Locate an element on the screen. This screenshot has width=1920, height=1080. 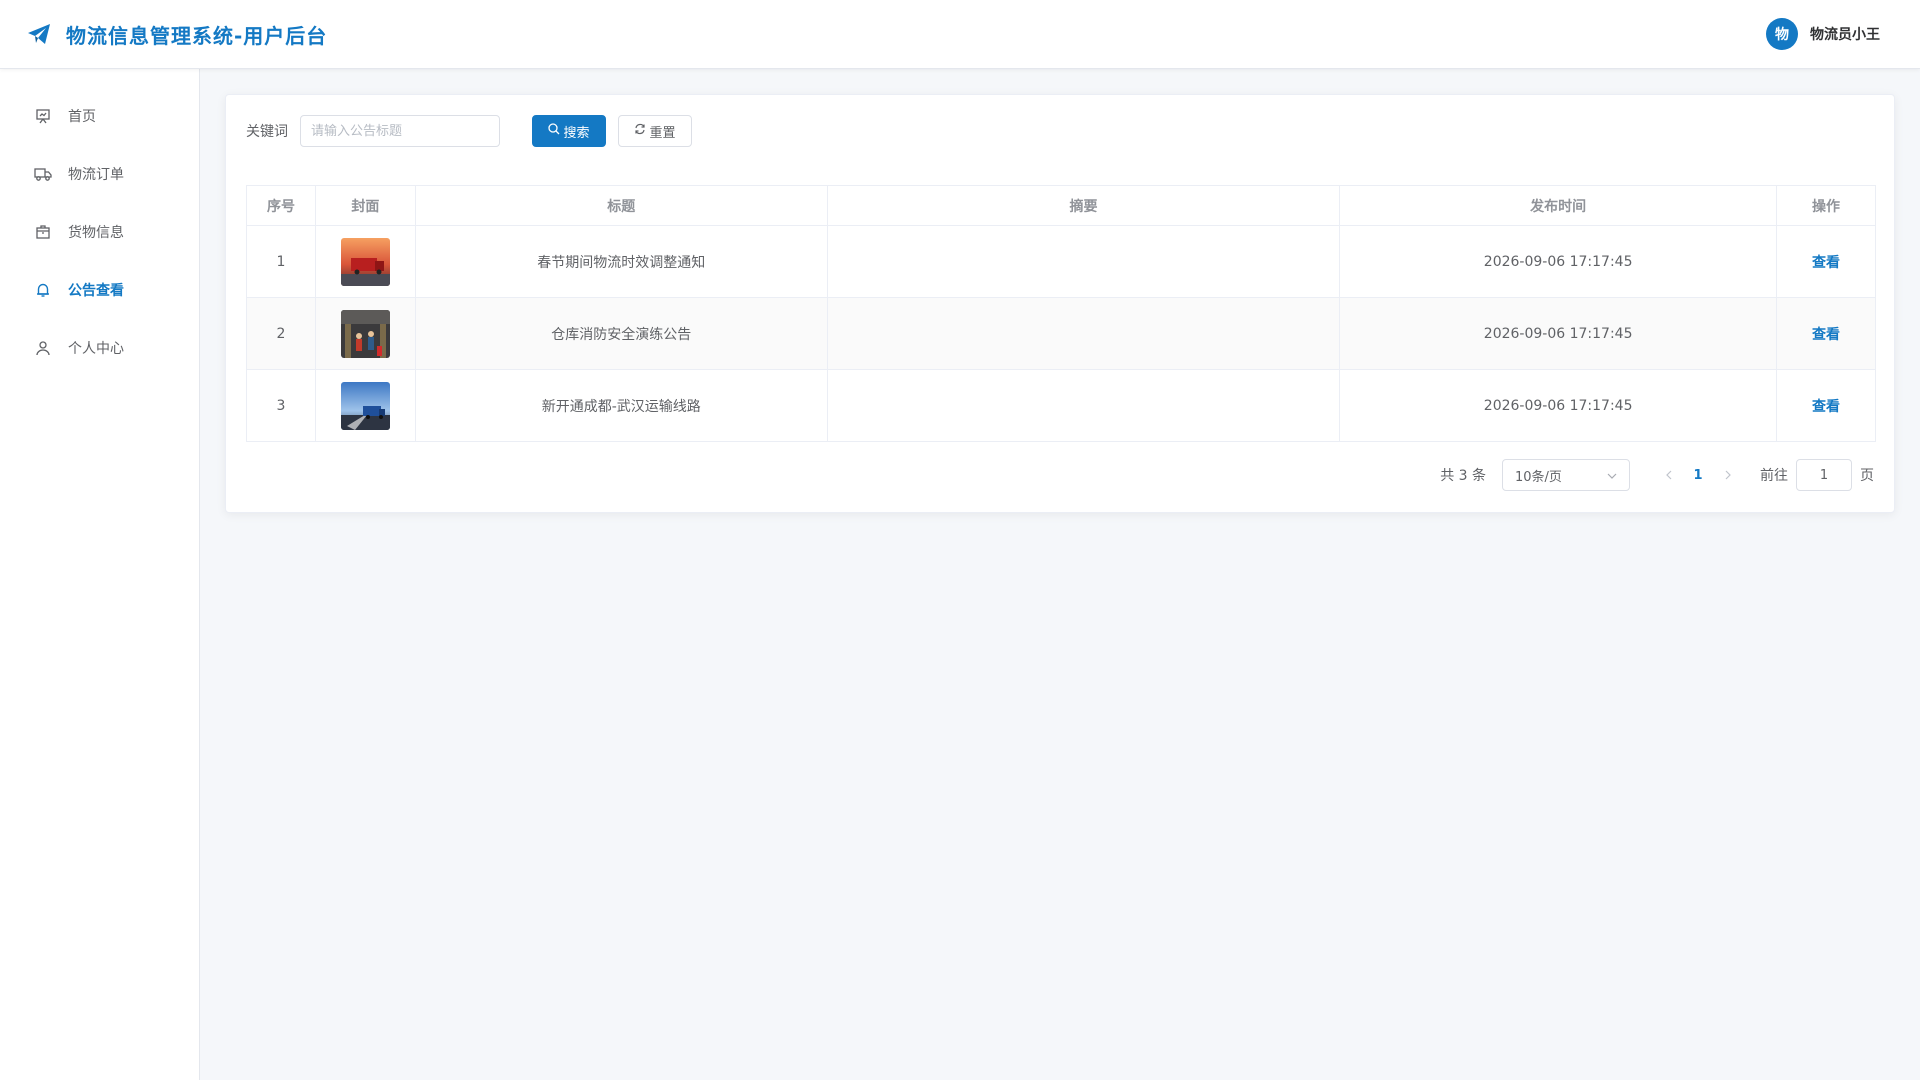
column-header-cover: 封面 is located at coordinates (365, 205).